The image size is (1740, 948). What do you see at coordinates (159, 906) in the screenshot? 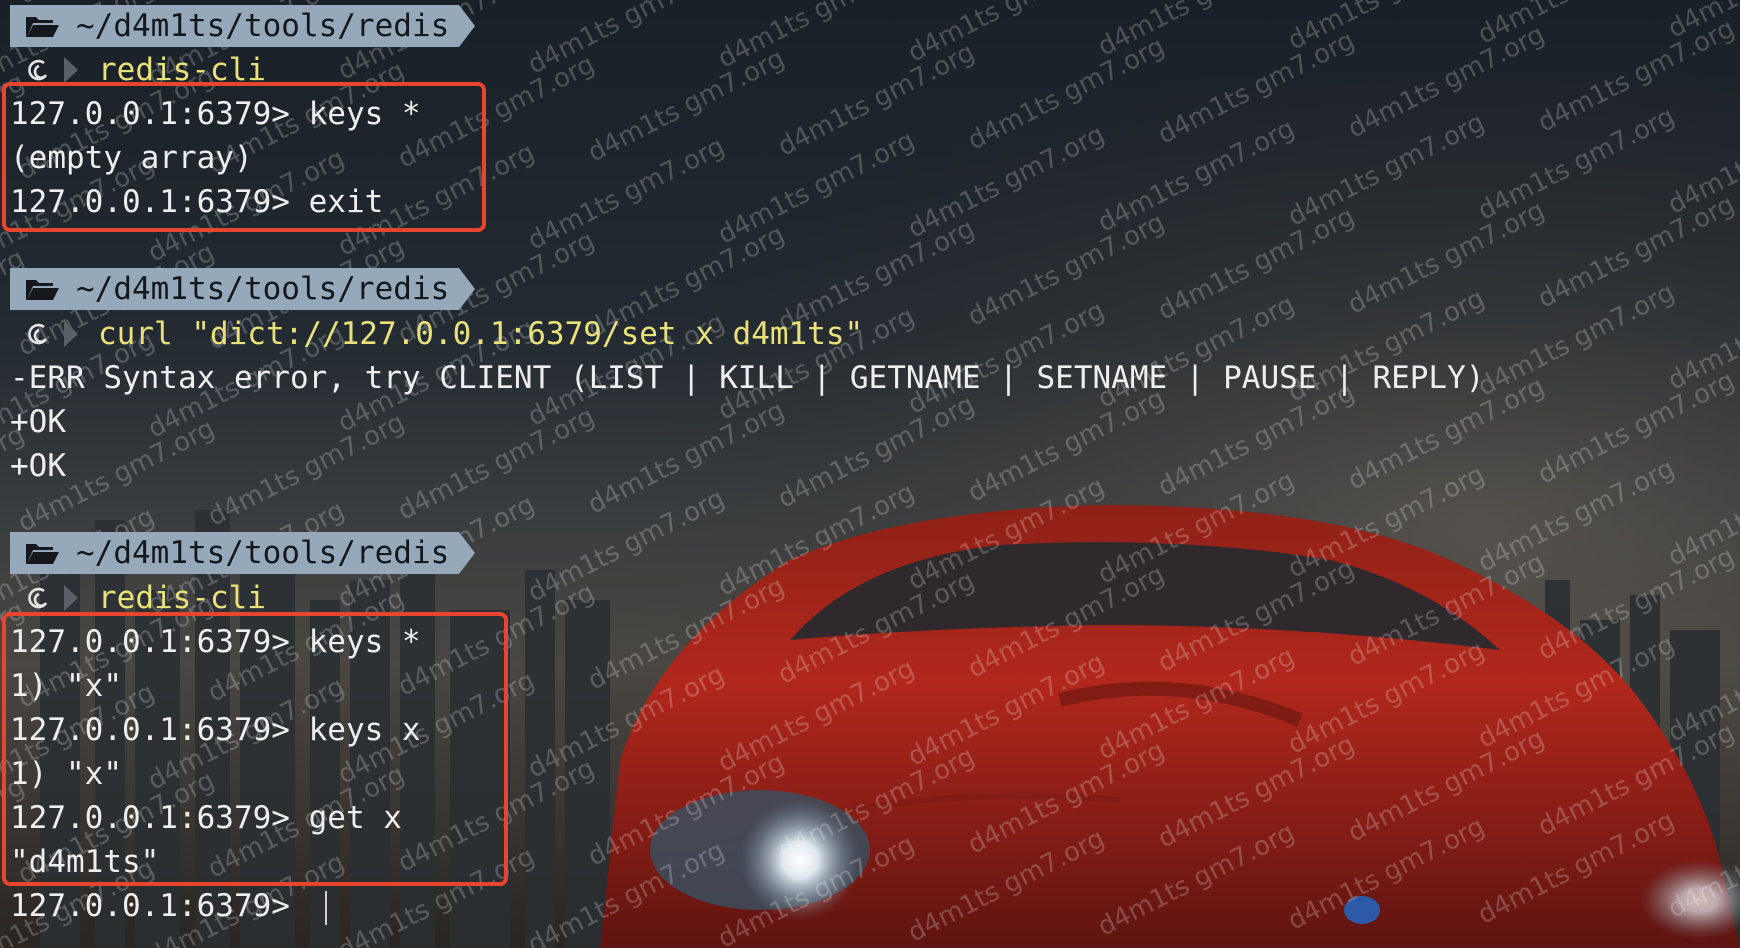
I see `active-prompt-text: 127.0.0.1:6379>` at bounding box center [159, 906].